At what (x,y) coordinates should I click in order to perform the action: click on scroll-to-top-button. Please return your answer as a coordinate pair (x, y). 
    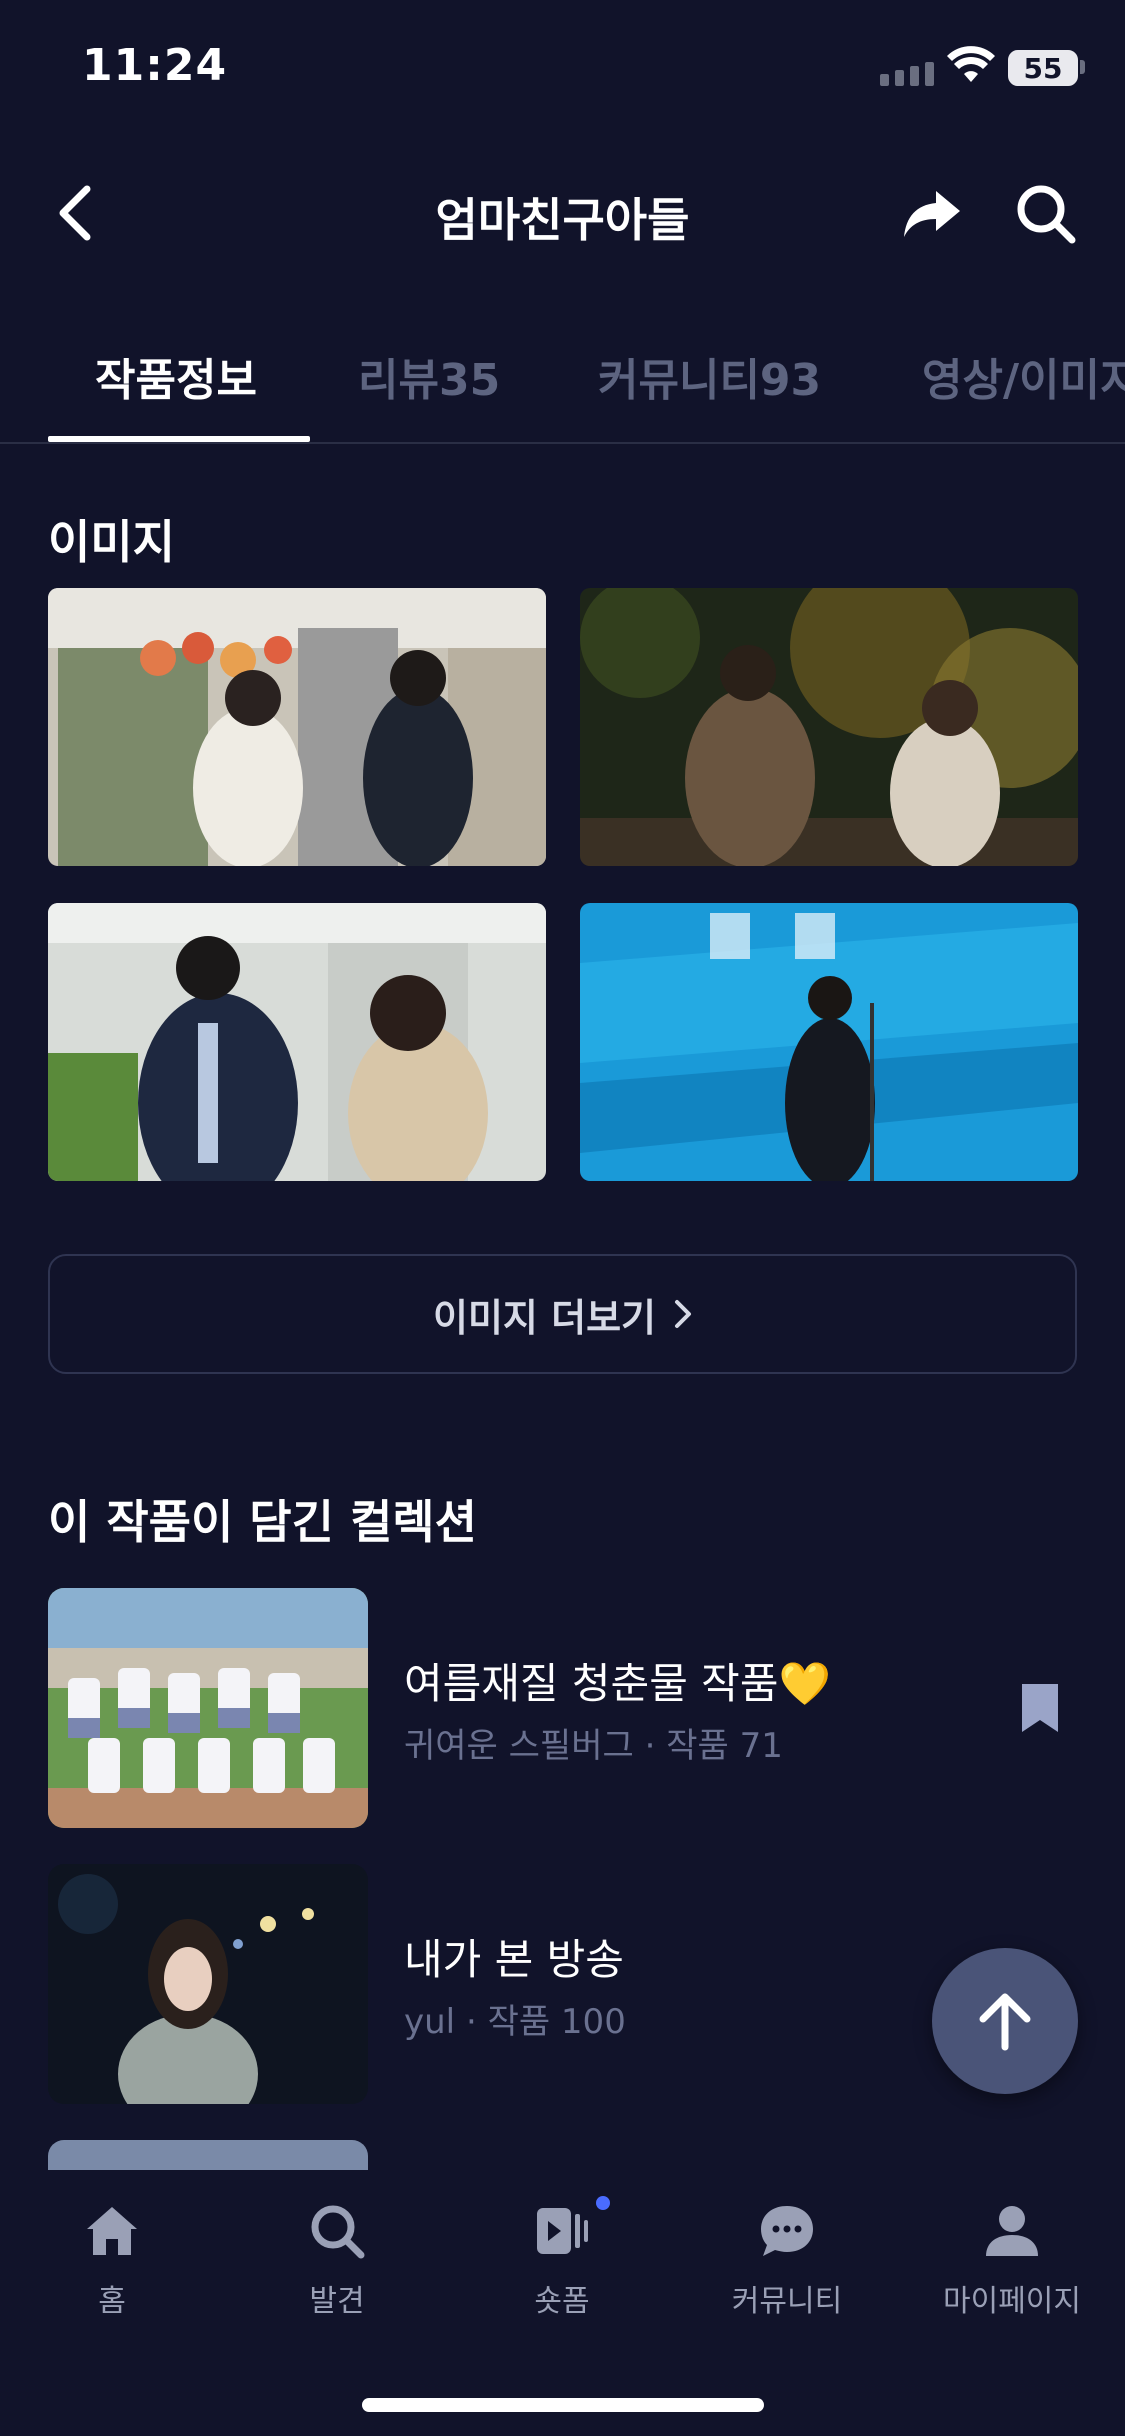
    Looking at the image, I should click on (1005, 2021).